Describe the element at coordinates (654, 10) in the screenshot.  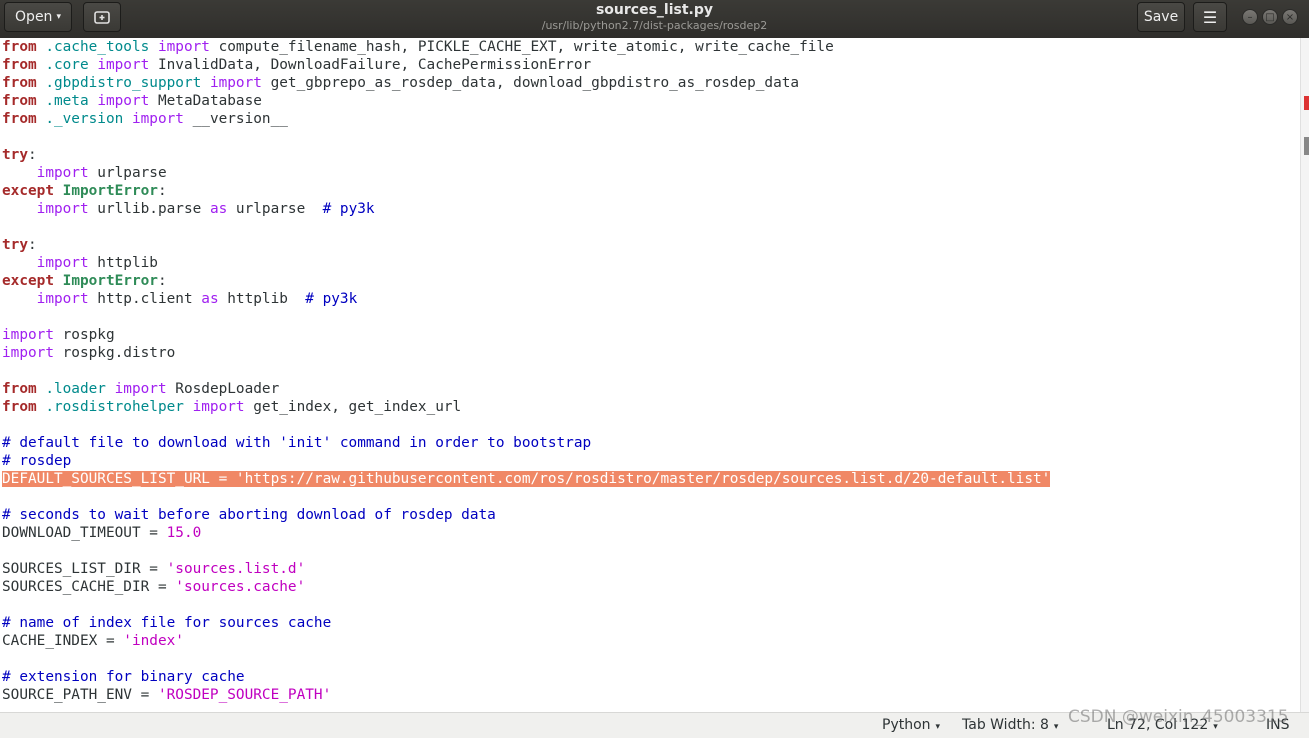
I see `document-title: sources_list.py` at that location.